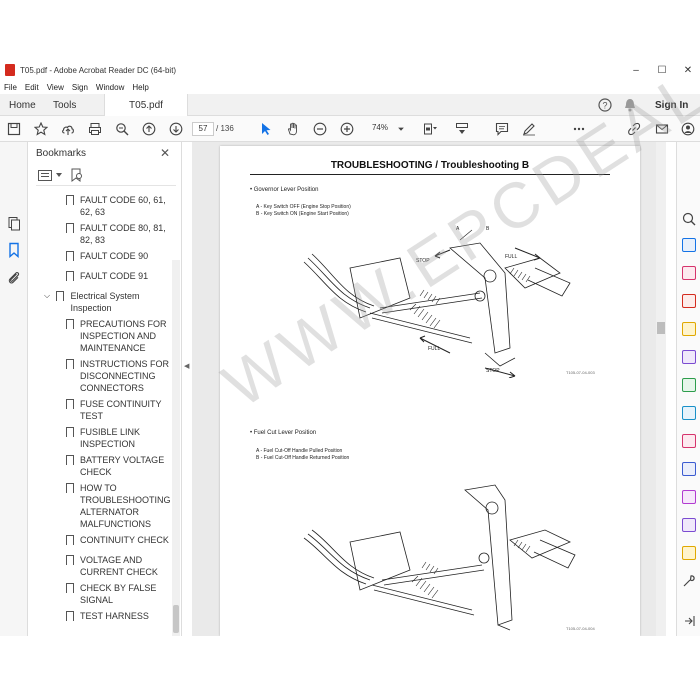  What do you see at coordinates (266, 129) in the screenshot?
I see `select-cursor-icon` at bounding box center [266, 129].